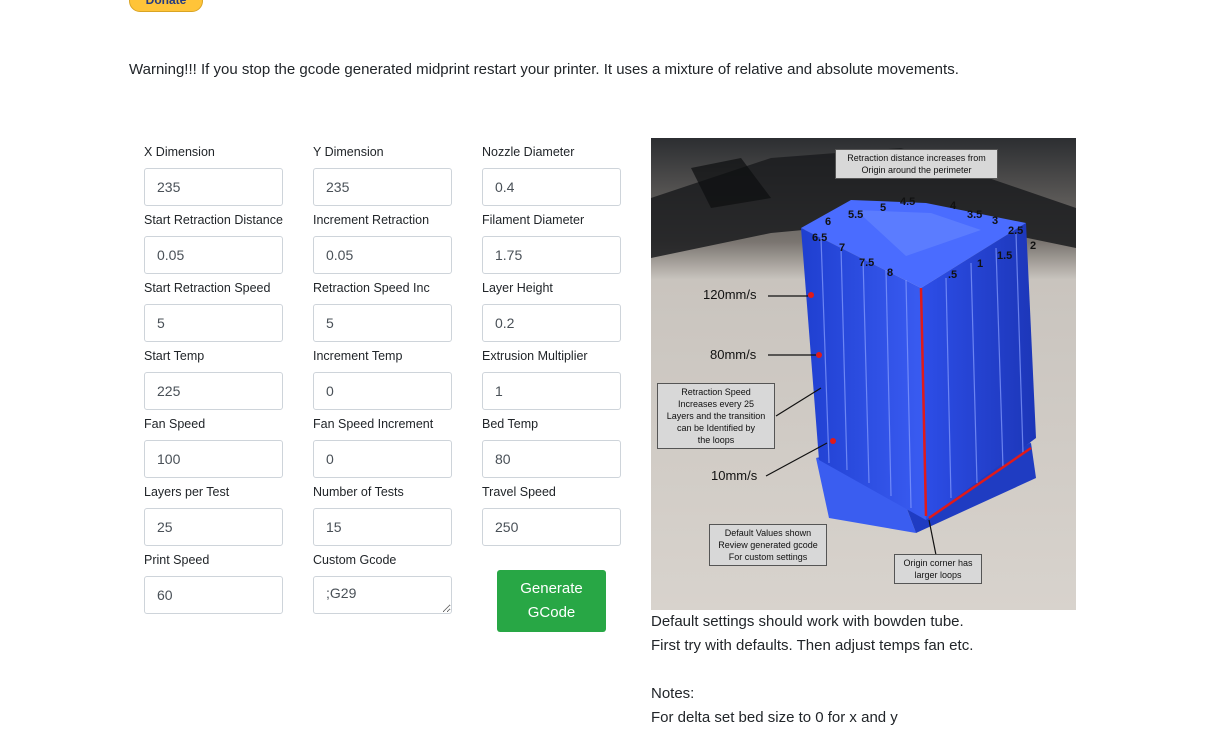 The height and width of the screenshot is (738, 1213). I want to click on generate-line-2: GCode, so click(551, 612).